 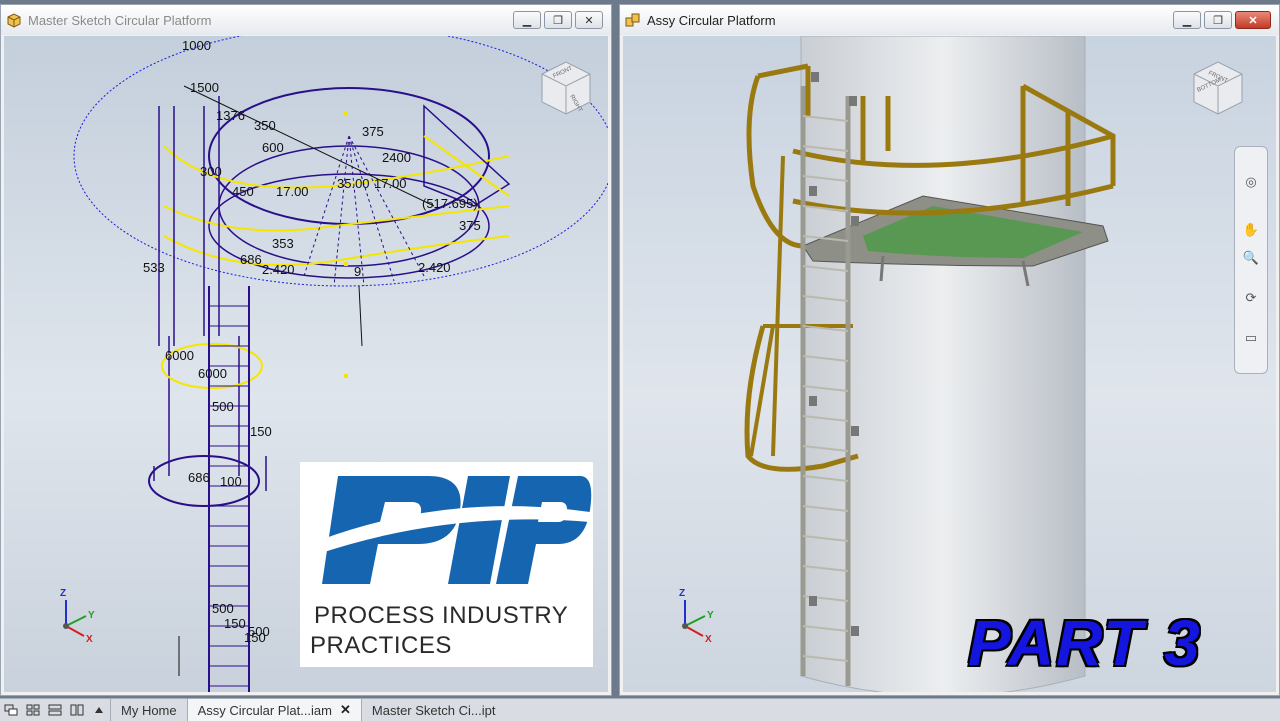 I want to click on dim-label: (517.695), so click(x=450, y=203).